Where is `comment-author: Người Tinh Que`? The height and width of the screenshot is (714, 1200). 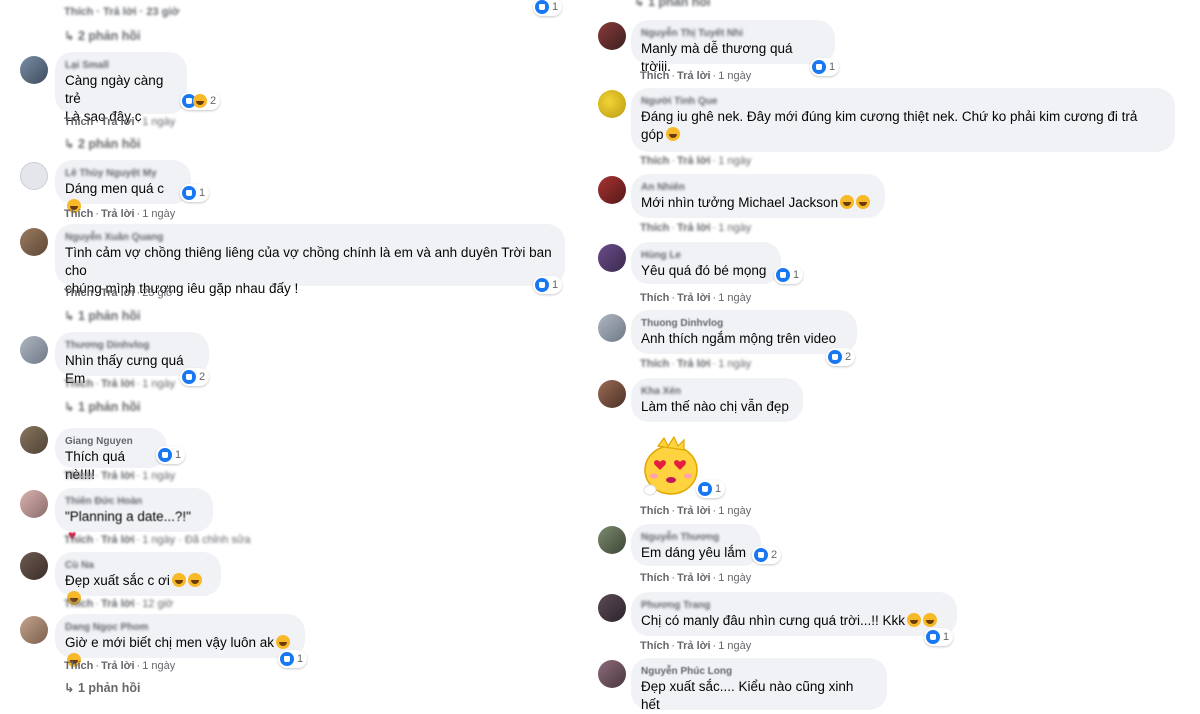 comment-author: Người Tinh Que is located at coordinates (902, 101).